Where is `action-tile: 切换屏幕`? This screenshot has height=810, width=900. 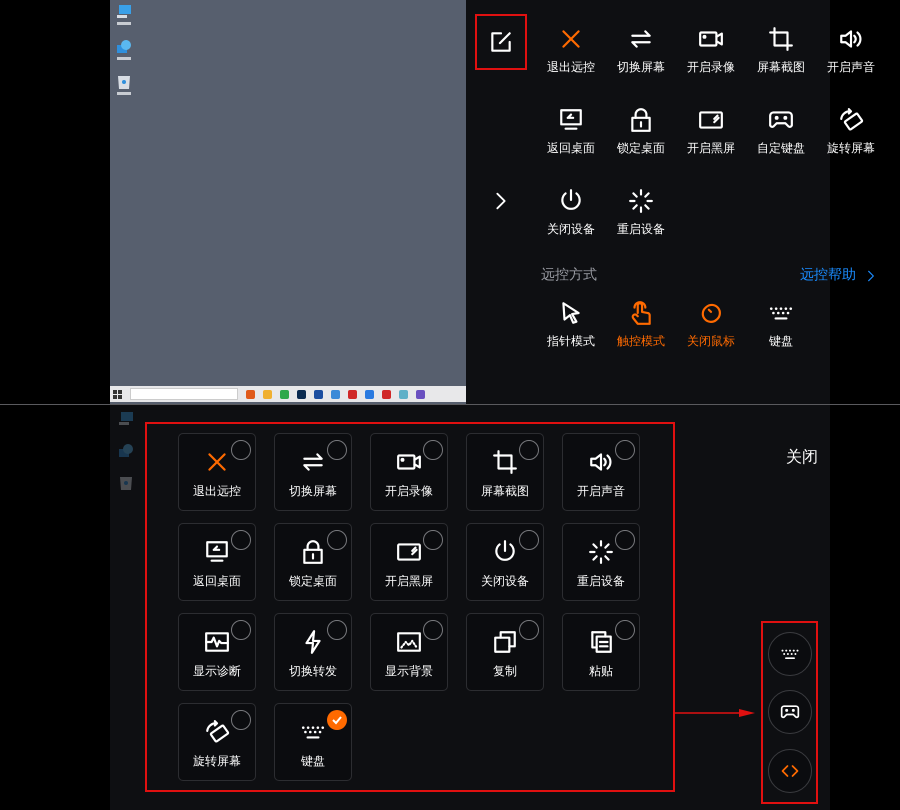 action-tile: 切换屏幕 is located at coordinates (313, 472).